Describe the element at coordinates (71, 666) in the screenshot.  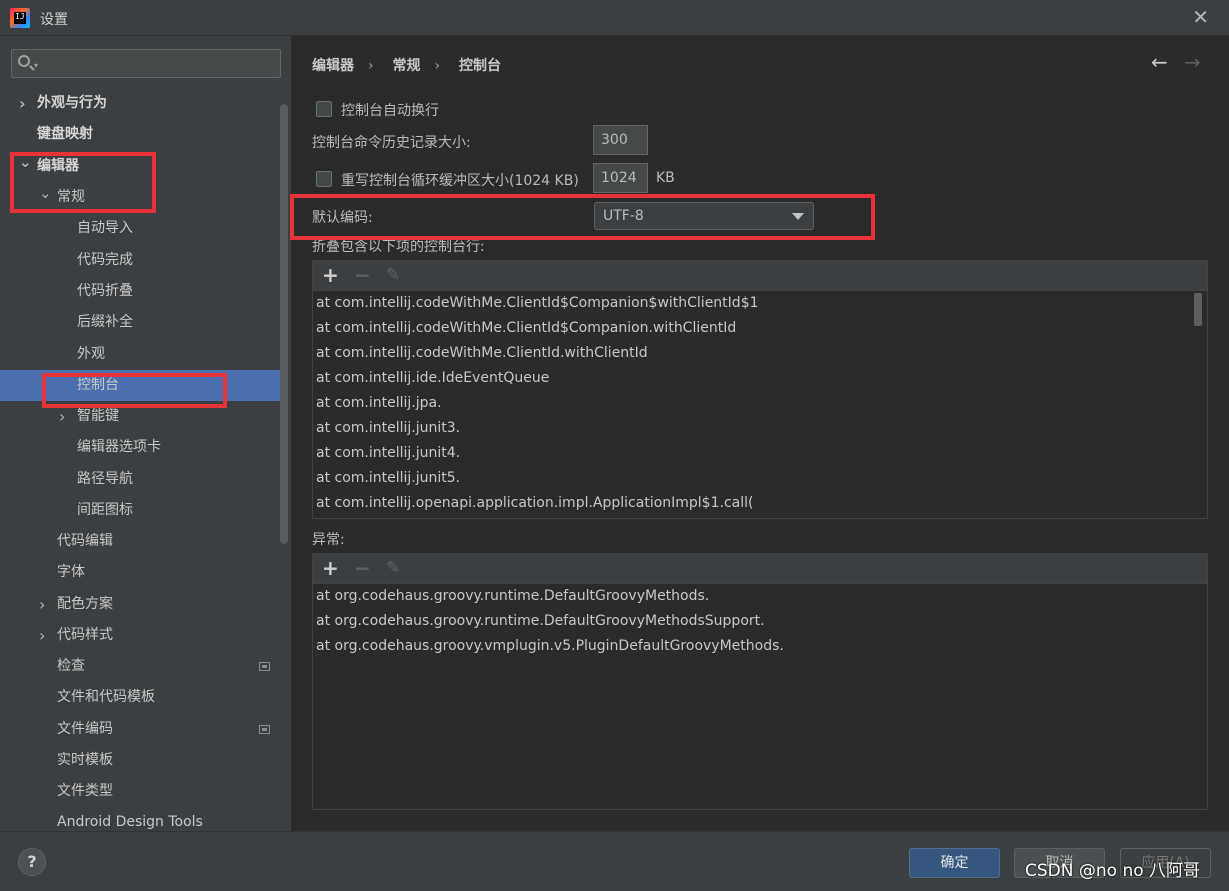
I see `sidebar-item-label: 检查` at that location.